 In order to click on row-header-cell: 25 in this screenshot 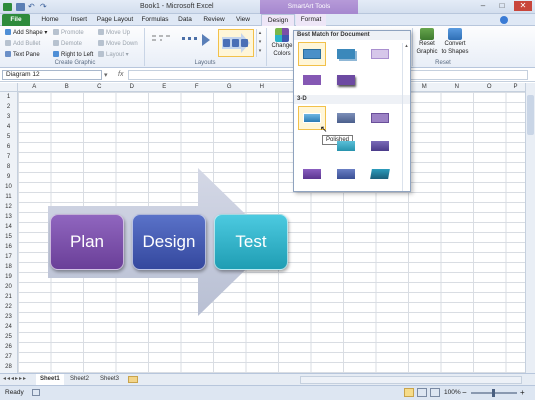, I will do `click(8, 337)`.